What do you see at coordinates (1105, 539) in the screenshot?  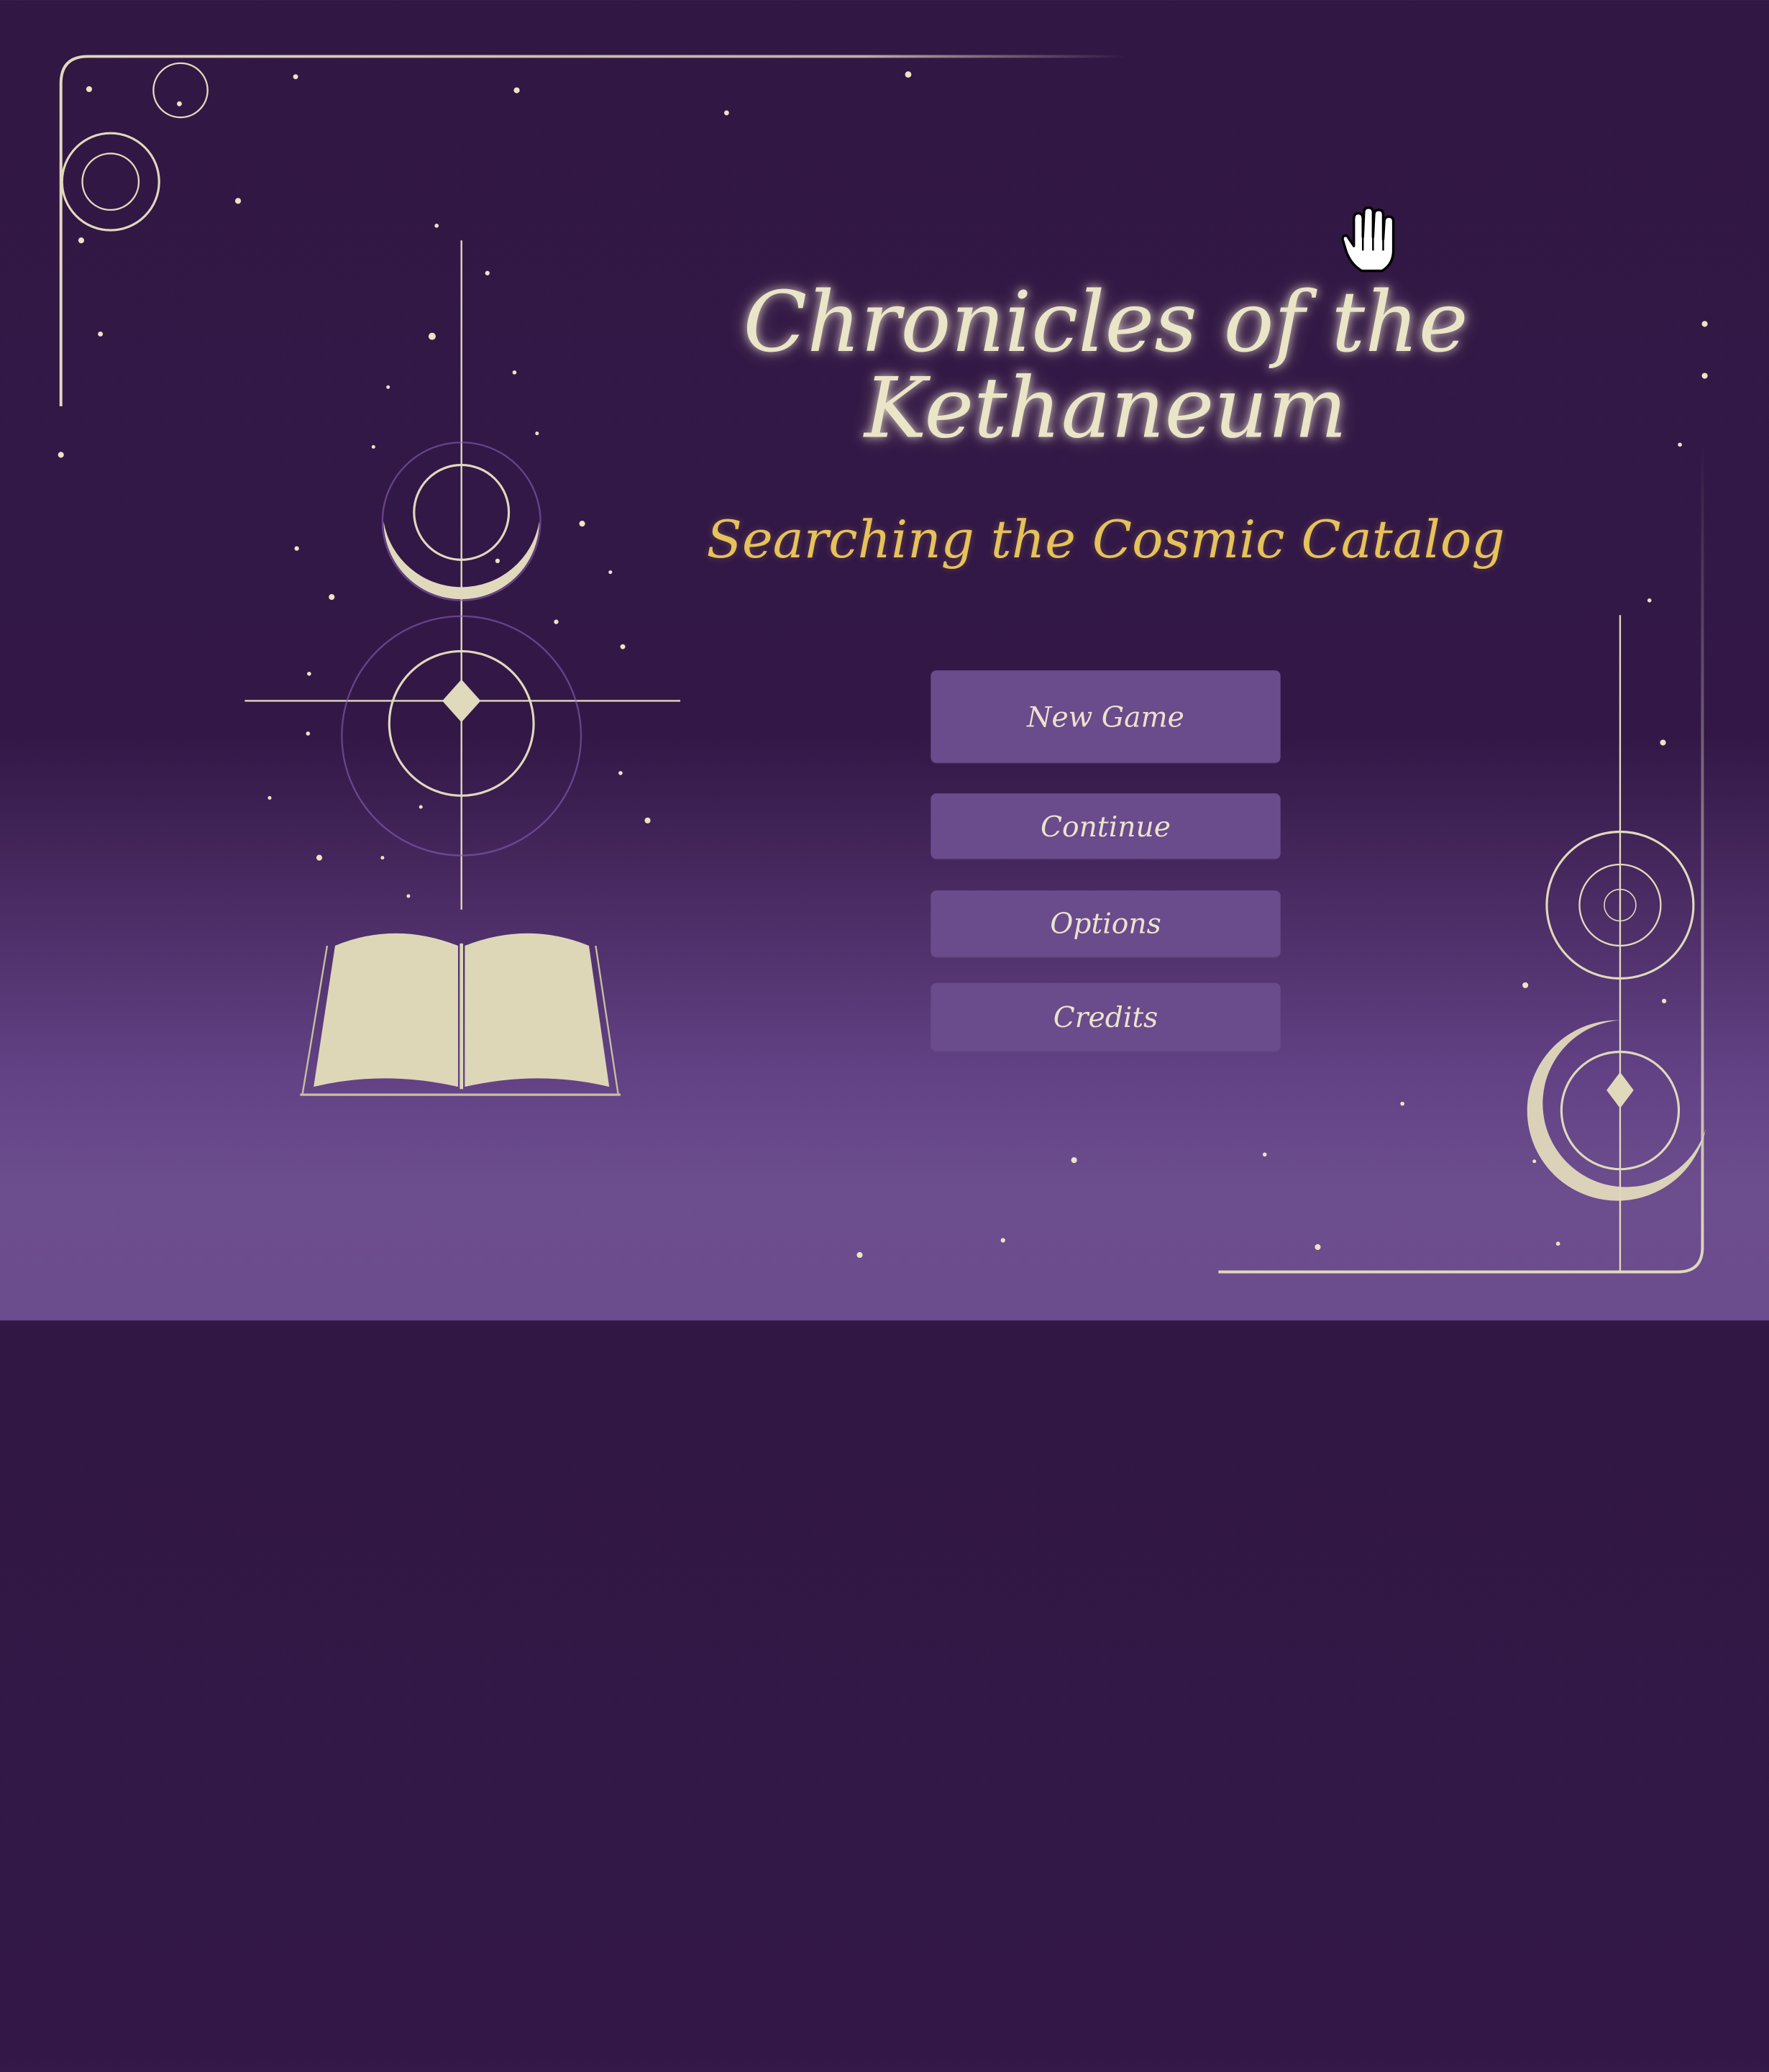 I see `game-subtitle: Searching the Cosmic Catalog` at bounding box center [1105, 539].